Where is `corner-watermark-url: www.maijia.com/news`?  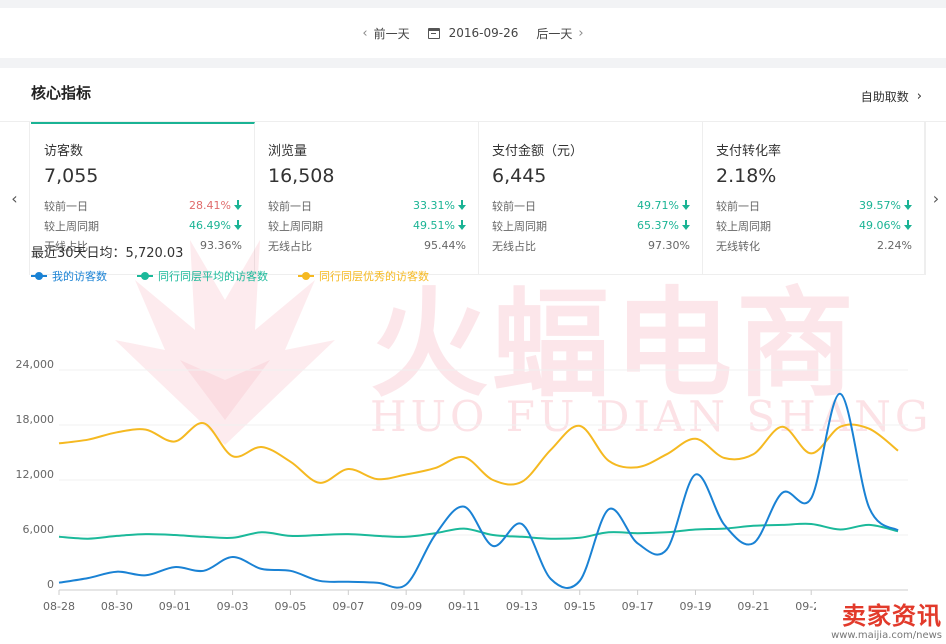 corner-watermark-url: www.maijia.com/news is located at coordinates (886, 635).